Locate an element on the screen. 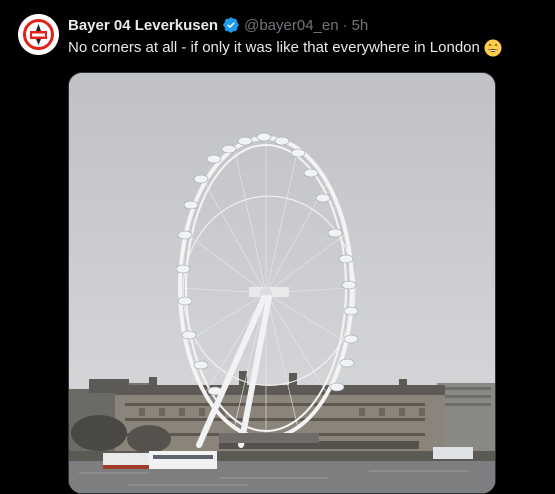 This screenshot has height=494, width=555. verified-badge-icon is located at coordinates (231, 25).